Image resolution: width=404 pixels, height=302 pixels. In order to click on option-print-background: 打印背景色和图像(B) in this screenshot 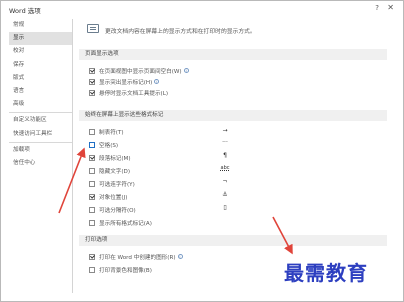, I will do `click(120, 269)`.